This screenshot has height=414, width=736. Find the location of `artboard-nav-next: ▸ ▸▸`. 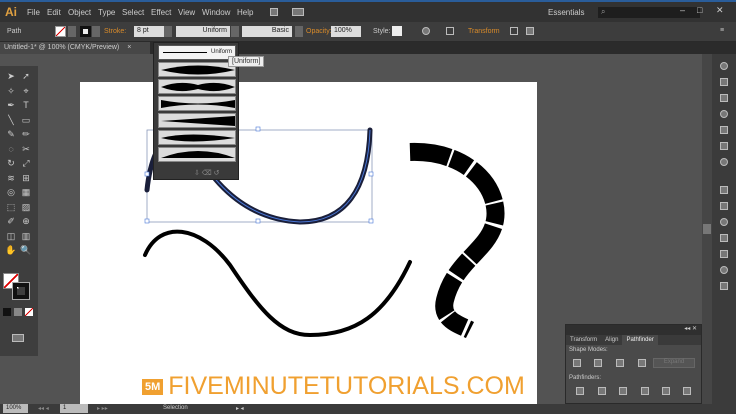

artboard-nav-next: ▸ ▸▸ is located at coordinates (102, 408).